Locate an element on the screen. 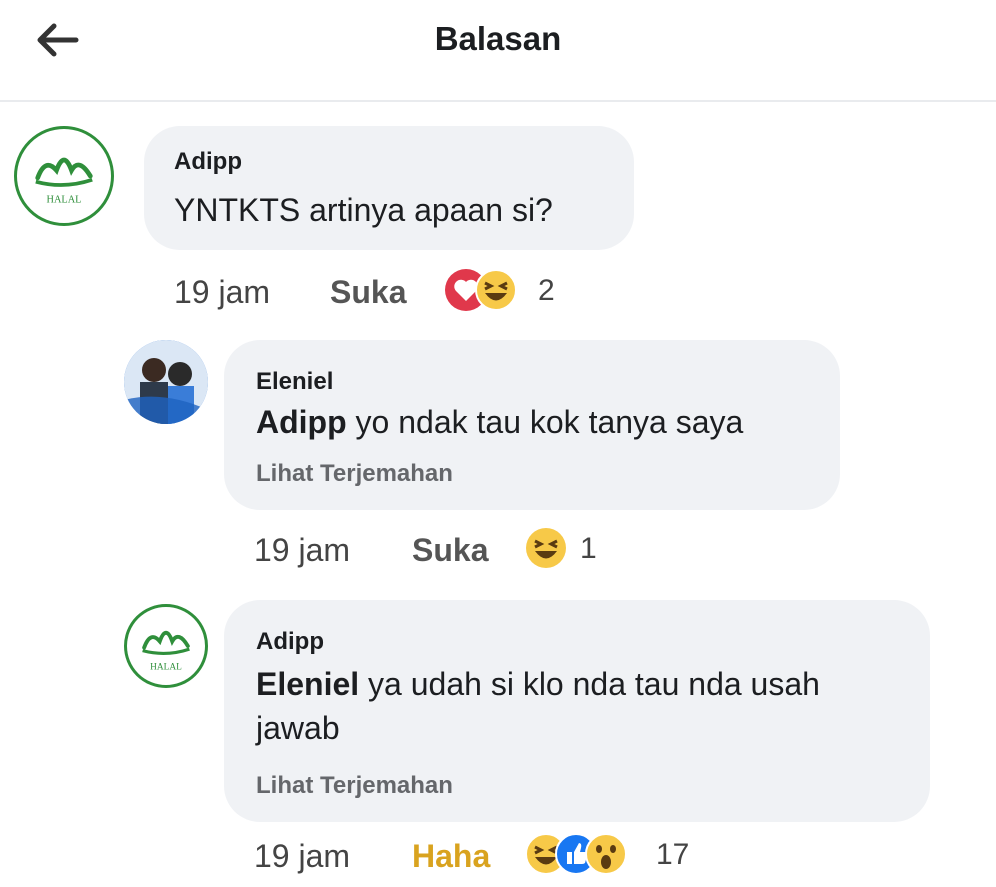  comment-bubble: Adipp YNTKTS artinya apaan si? is located at coordinates (389, 188).